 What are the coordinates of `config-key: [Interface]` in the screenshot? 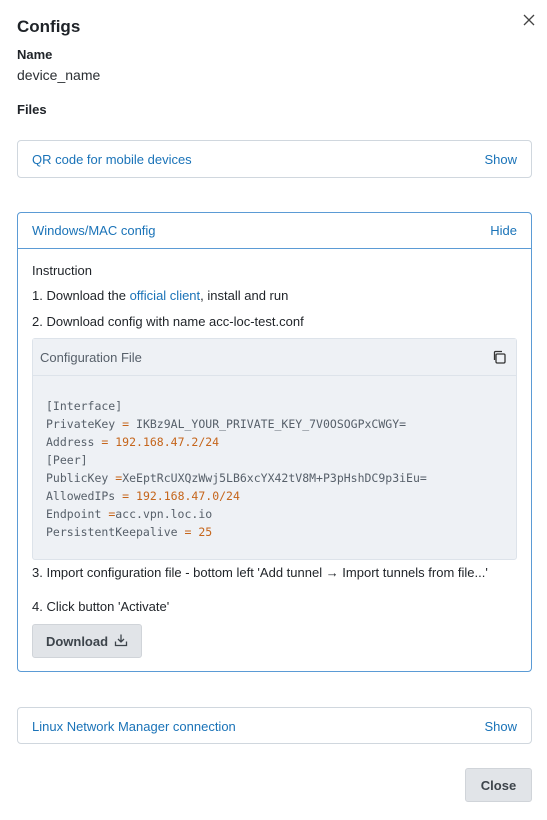 It's located at (84, 406).